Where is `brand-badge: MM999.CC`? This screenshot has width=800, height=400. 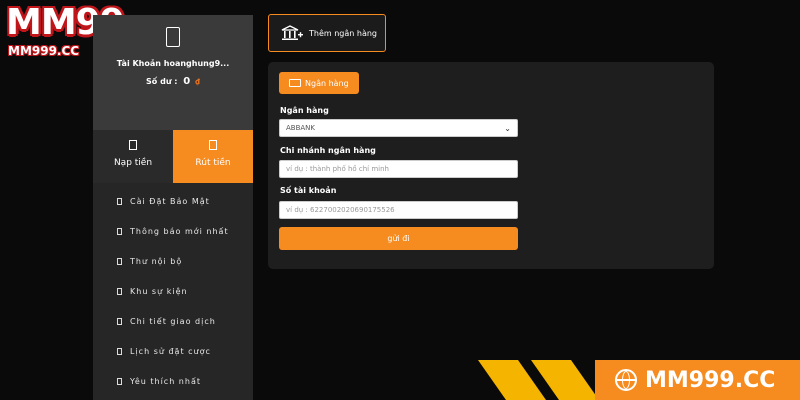
brand-badge: MM999.CC is located at coordinates (697, 380).